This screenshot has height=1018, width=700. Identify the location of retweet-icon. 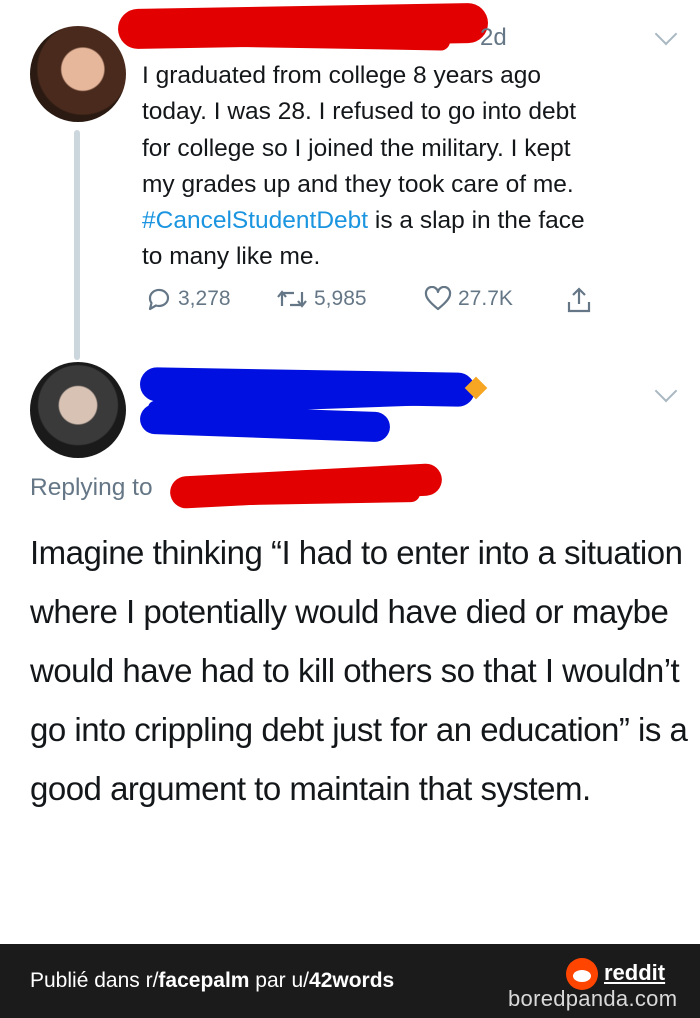
(292, 299).